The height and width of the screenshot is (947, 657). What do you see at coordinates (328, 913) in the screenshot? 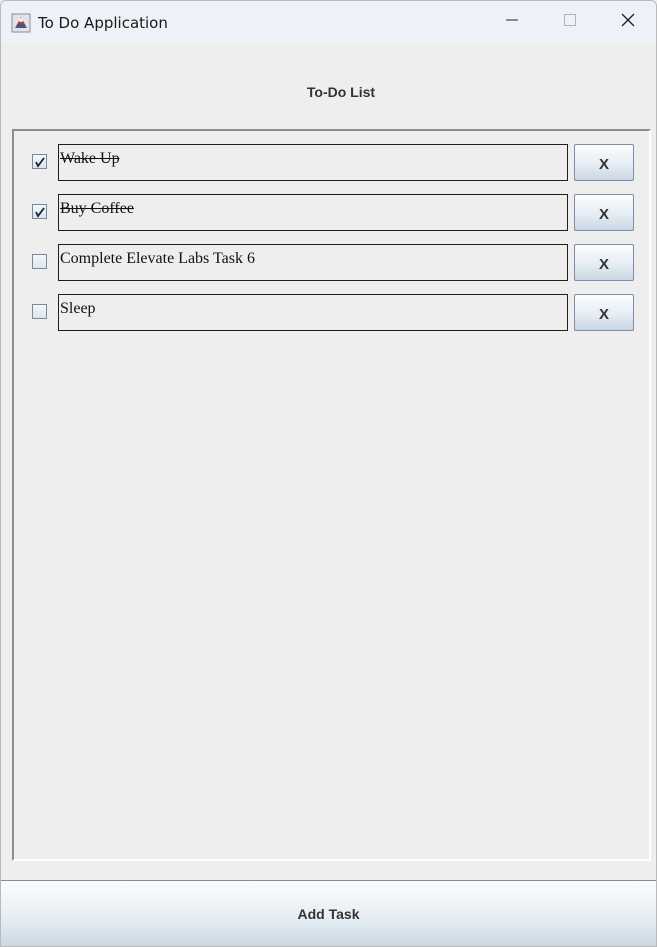
I see `add-task-button: Add Task` at bounding box center [328, 913].